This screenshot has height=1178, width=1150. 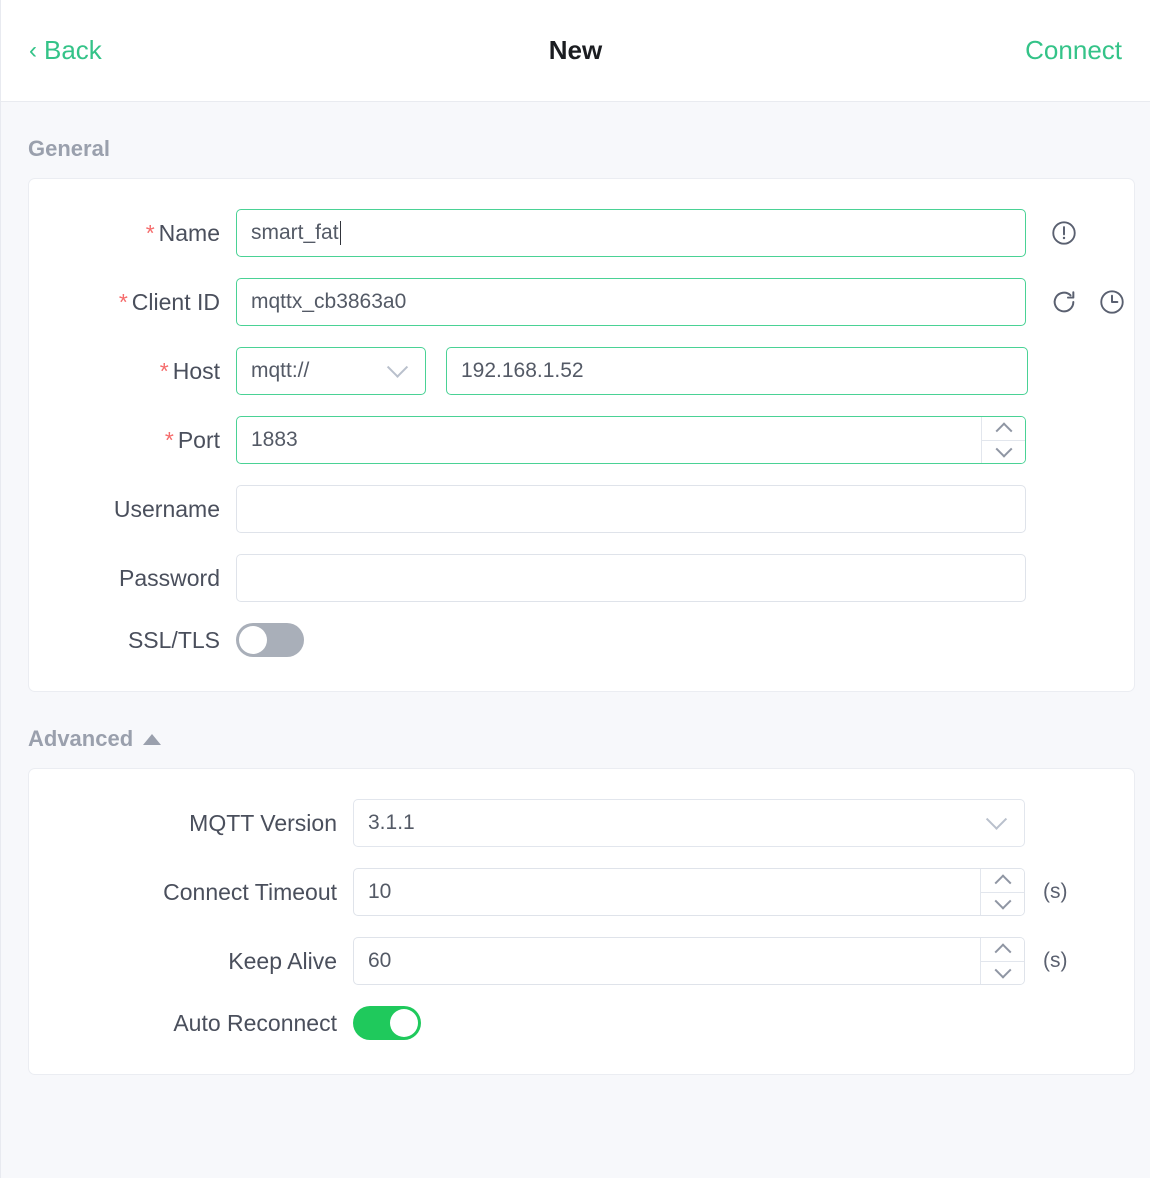 What do you see at coordinates (1088, 302) in the screenshot?
I see `client-id-row-icons` at bounding box center [1088, 302].